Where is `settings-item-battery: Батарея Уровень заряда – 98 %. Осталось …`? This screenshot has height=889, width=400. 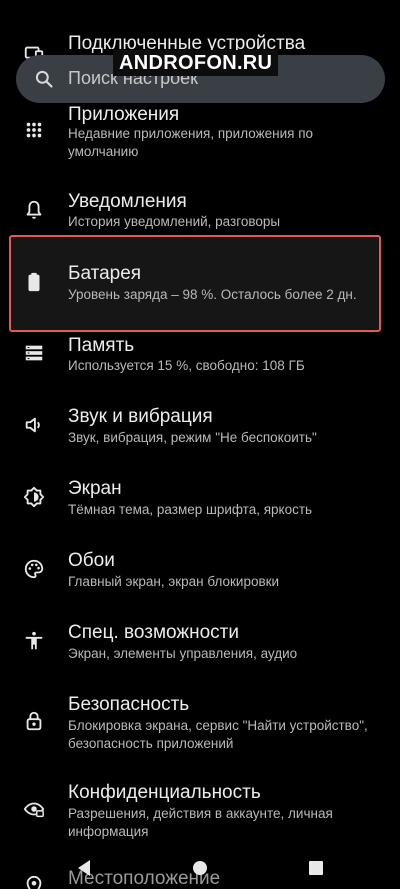 settings-item-battery: Батарея Уровень заряда – 98 %. Осталось … is located at coordinates (200, 285).